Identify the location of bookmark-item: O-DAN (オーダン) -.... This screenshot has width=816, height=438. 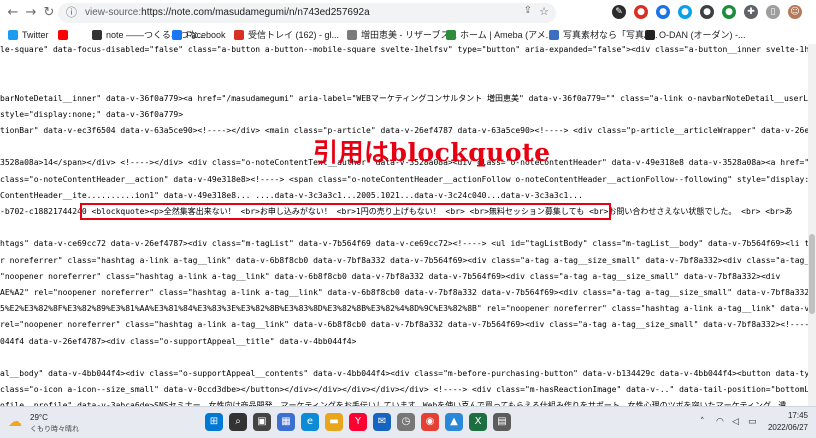
(695, 35).